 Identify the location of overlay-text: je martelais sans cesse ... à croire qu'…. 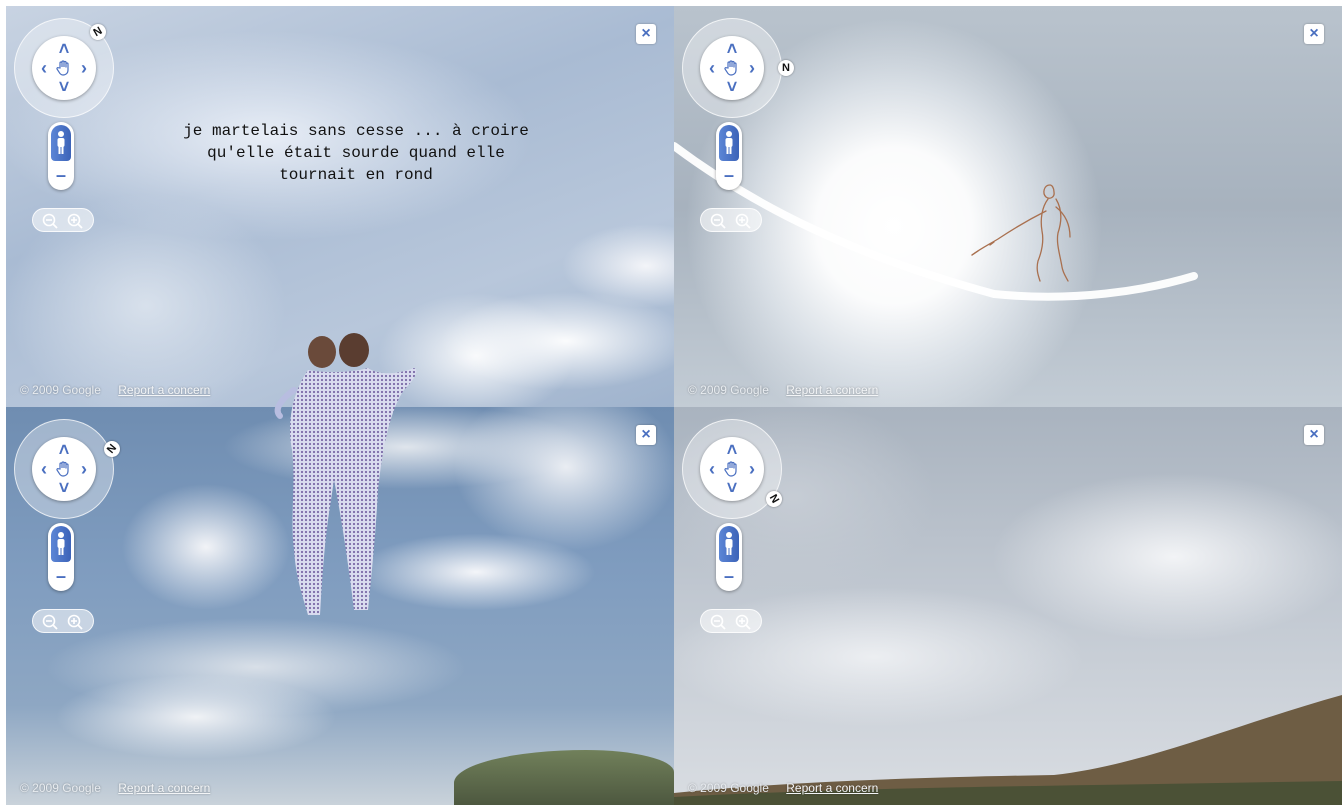
(356, 153).